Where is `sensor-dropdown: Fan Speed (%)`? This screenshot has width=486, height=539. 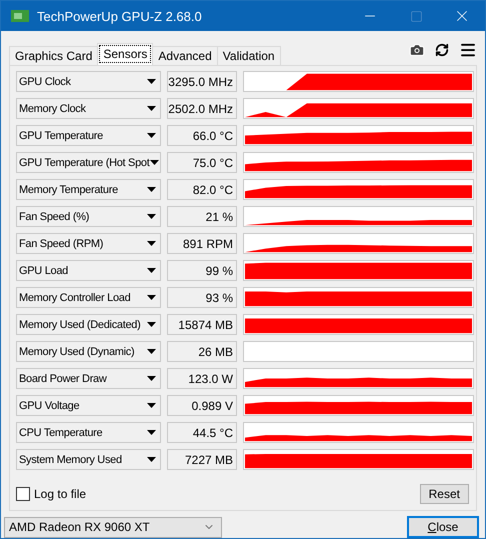 sensor-dropdown: Fan Speed (%) is located at coordinates (88, 216).